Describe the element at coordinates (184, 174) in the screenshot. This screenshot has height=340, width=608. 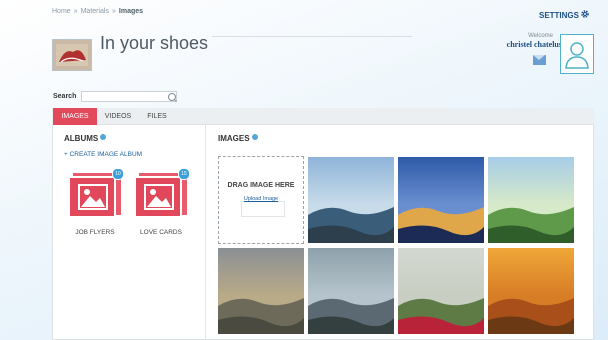
I see `album-count-badge: 15` at that location.